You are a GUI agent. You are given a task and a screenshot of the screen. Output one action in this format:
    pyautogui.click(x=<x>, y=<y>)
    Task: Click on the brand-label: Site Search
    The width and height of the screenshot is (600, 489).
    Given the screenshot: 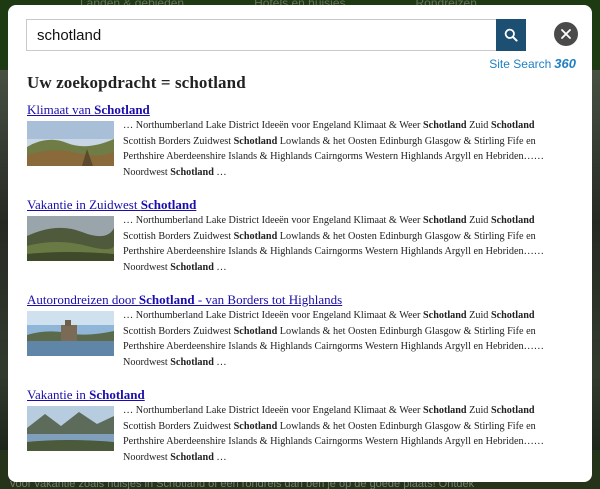 What is the action you would take?
    pyautogui.click(x=520, y=63)
    